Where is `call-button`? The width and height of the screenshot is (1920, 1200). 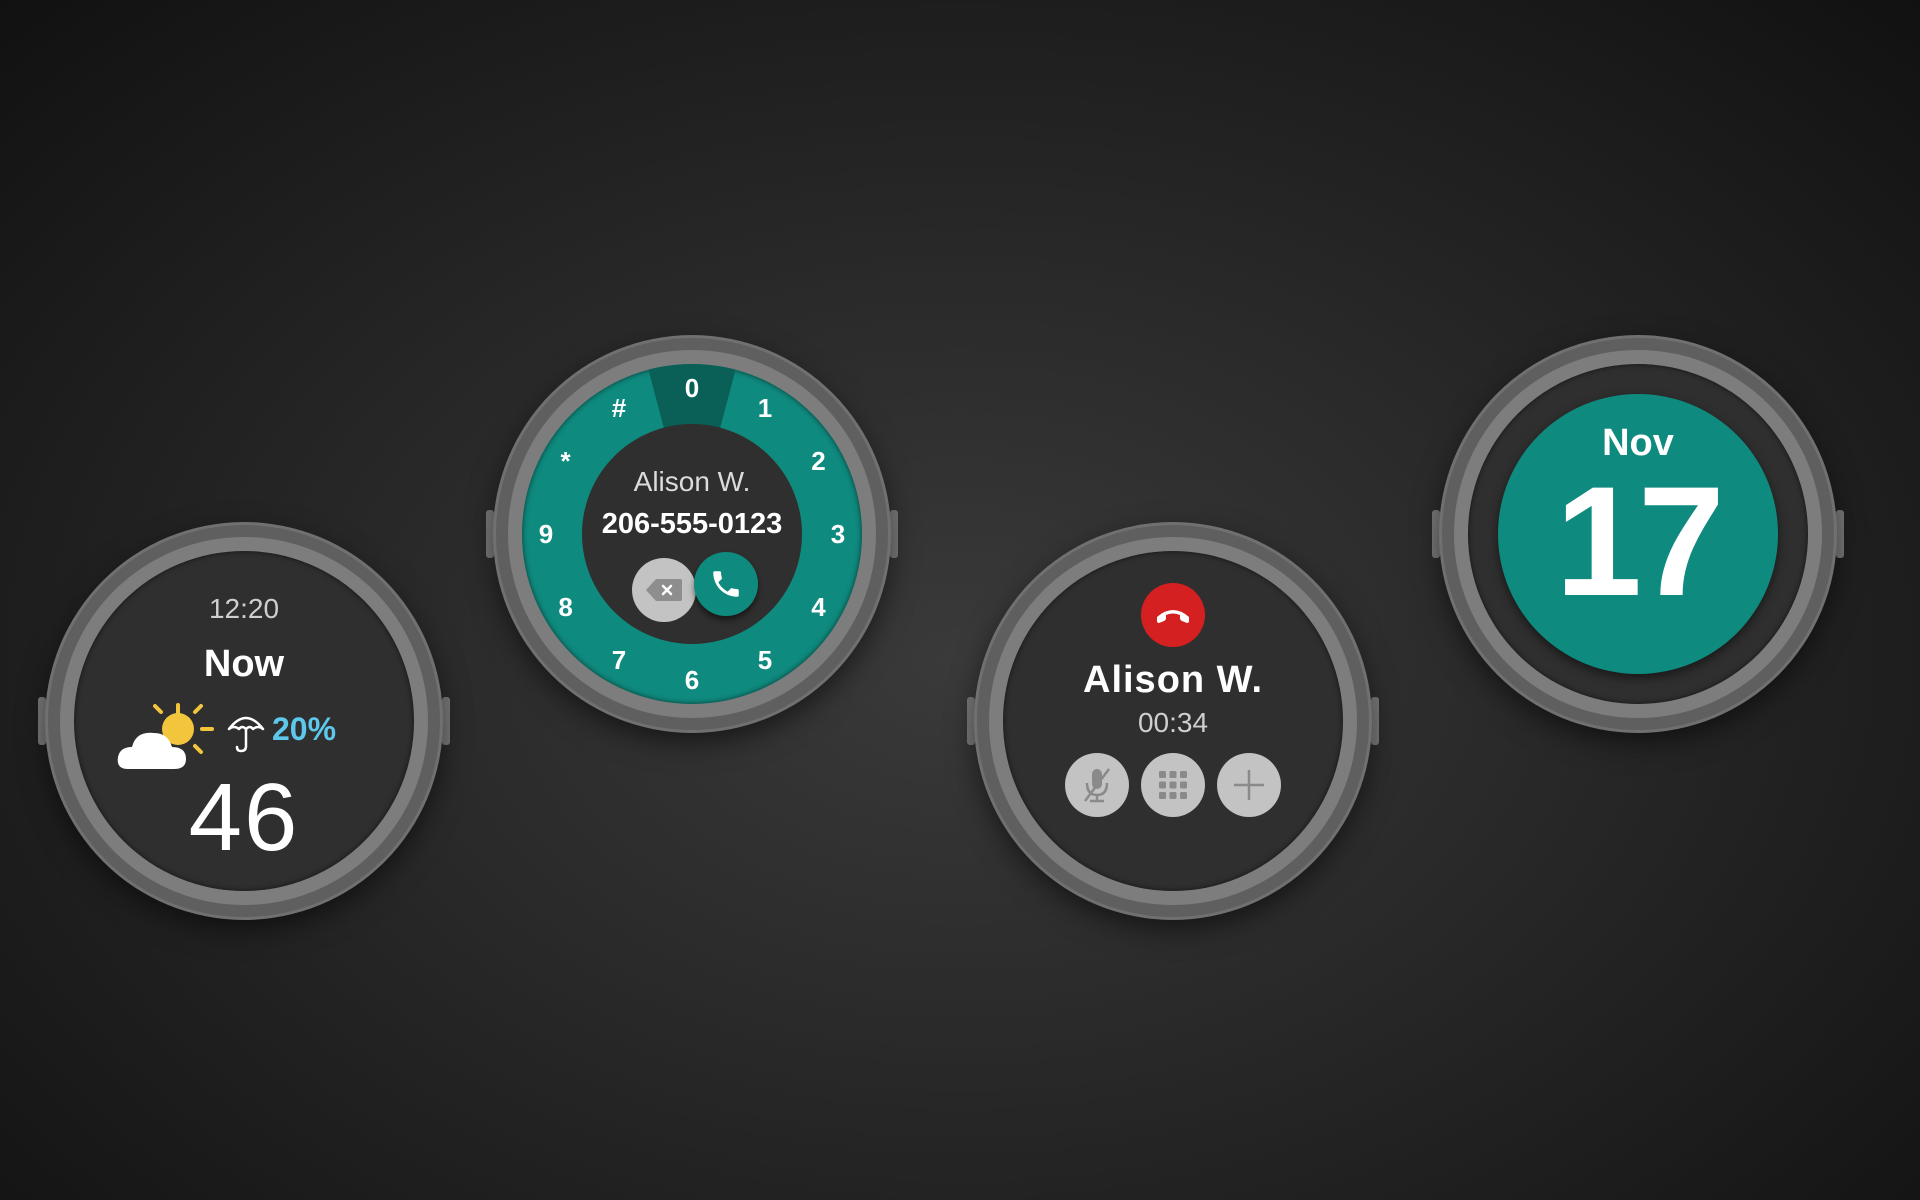 call-button is located at coordinates (726, 584).